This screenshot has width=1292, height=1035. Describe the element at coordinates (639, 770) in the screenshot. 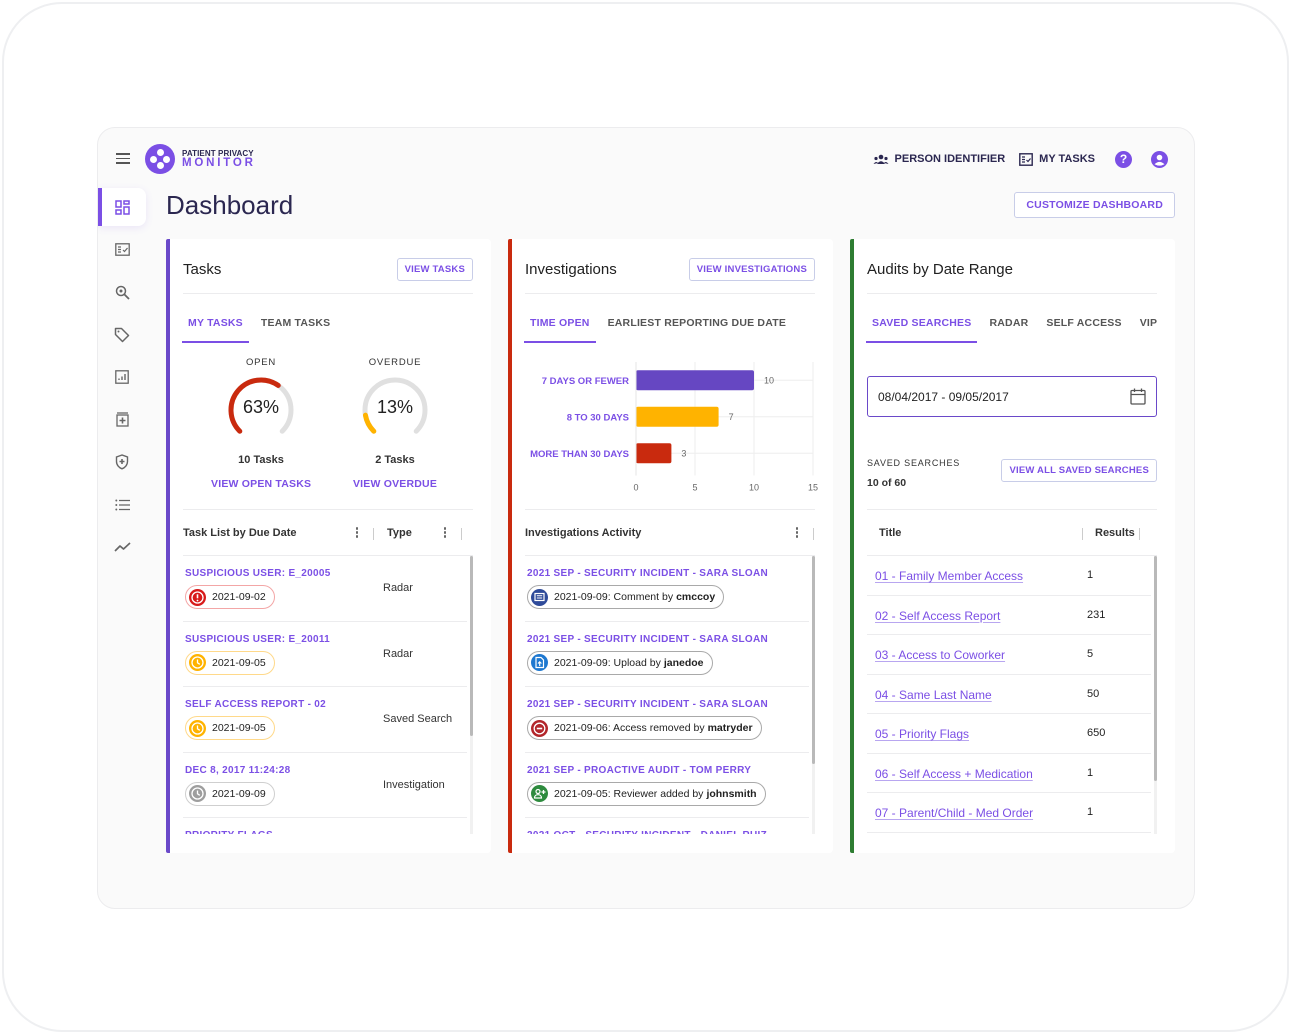

I see `investigation-title-link: 2021 SEP - PROACTIVE AUDIT - TOM PERRY` at that location.